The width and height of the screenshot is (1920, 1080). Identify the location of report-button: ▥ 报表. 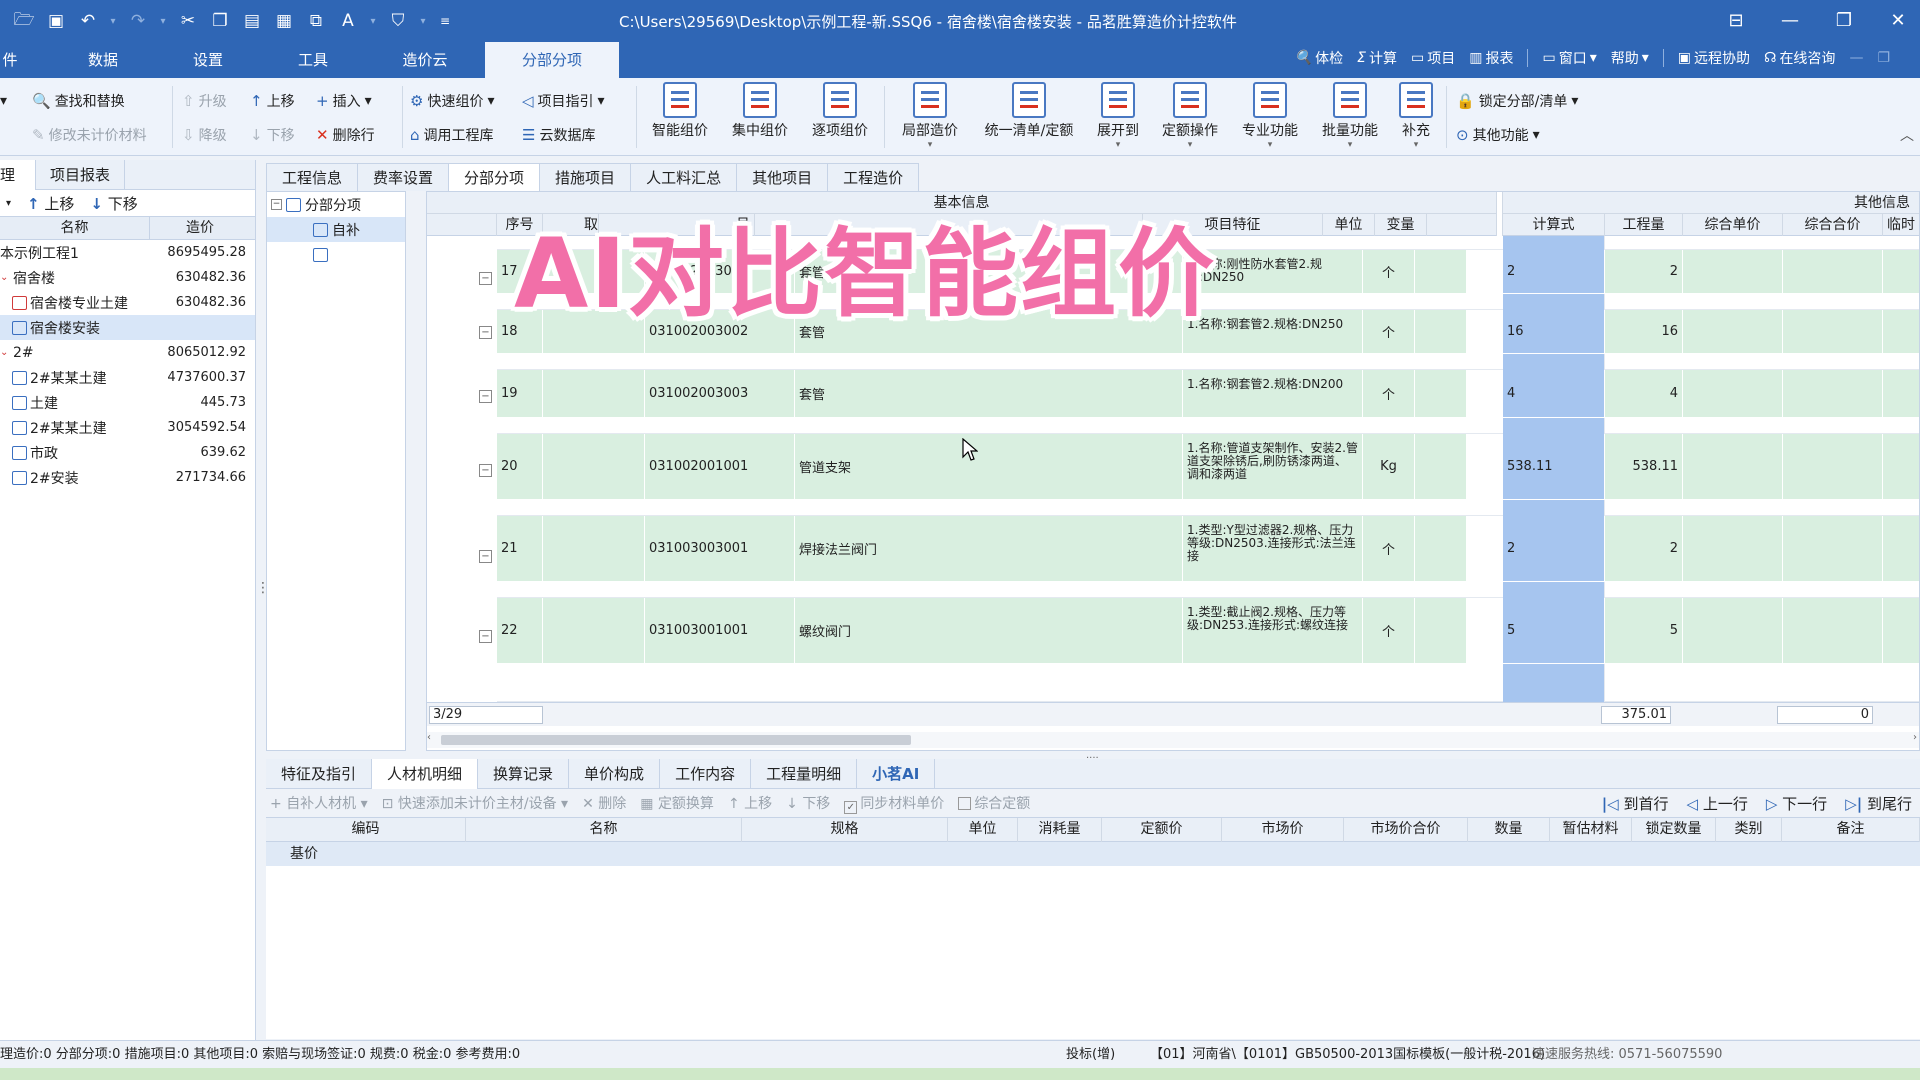
(1491, 58).